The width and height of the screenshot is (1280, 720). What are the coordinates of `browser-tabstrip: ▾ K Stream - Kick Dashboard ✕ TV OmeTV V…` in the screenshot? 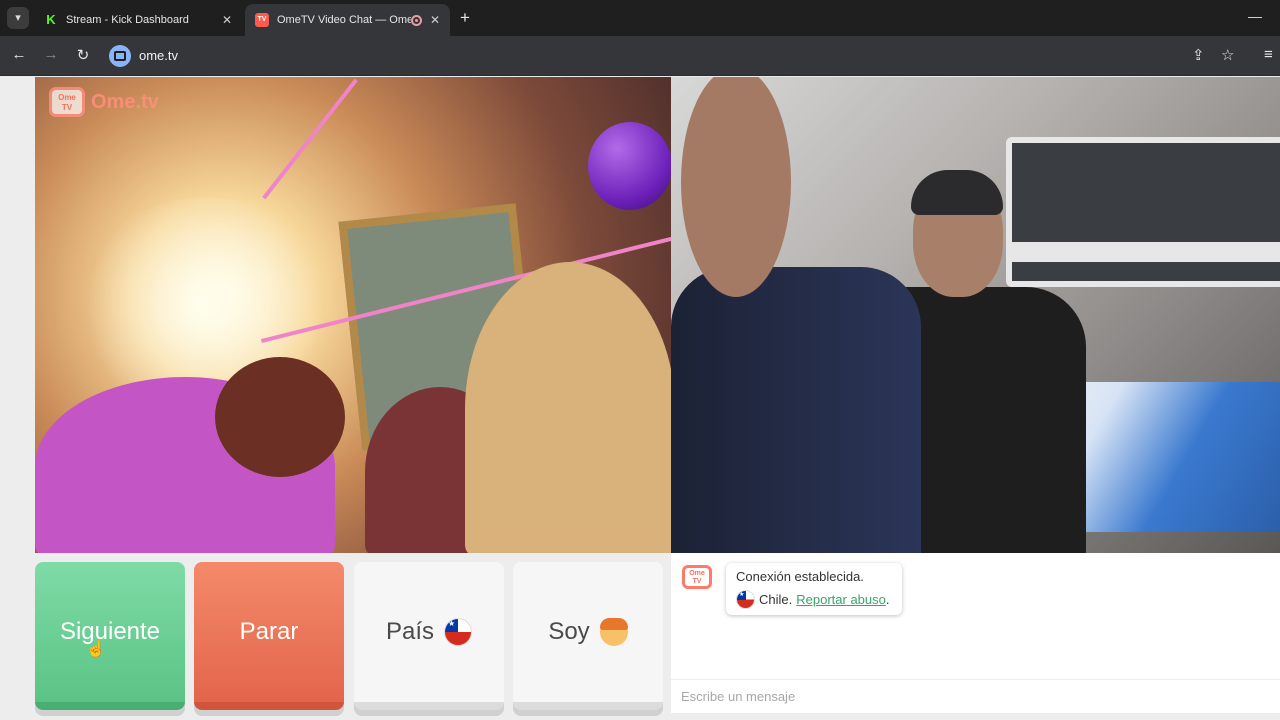 It's located at (640, 18).